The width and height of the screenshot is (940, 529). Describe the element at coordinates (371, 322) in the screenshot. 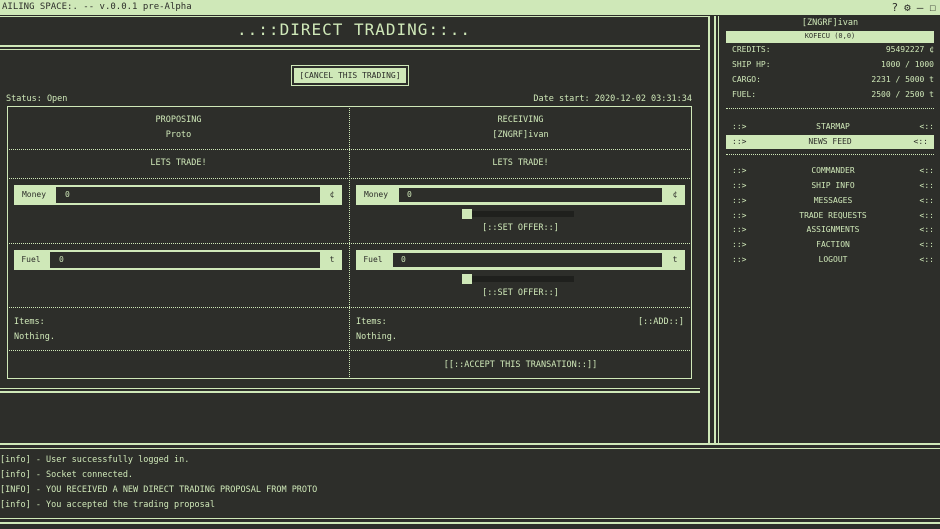

I see `receiving-items-label: Items:` at that location.